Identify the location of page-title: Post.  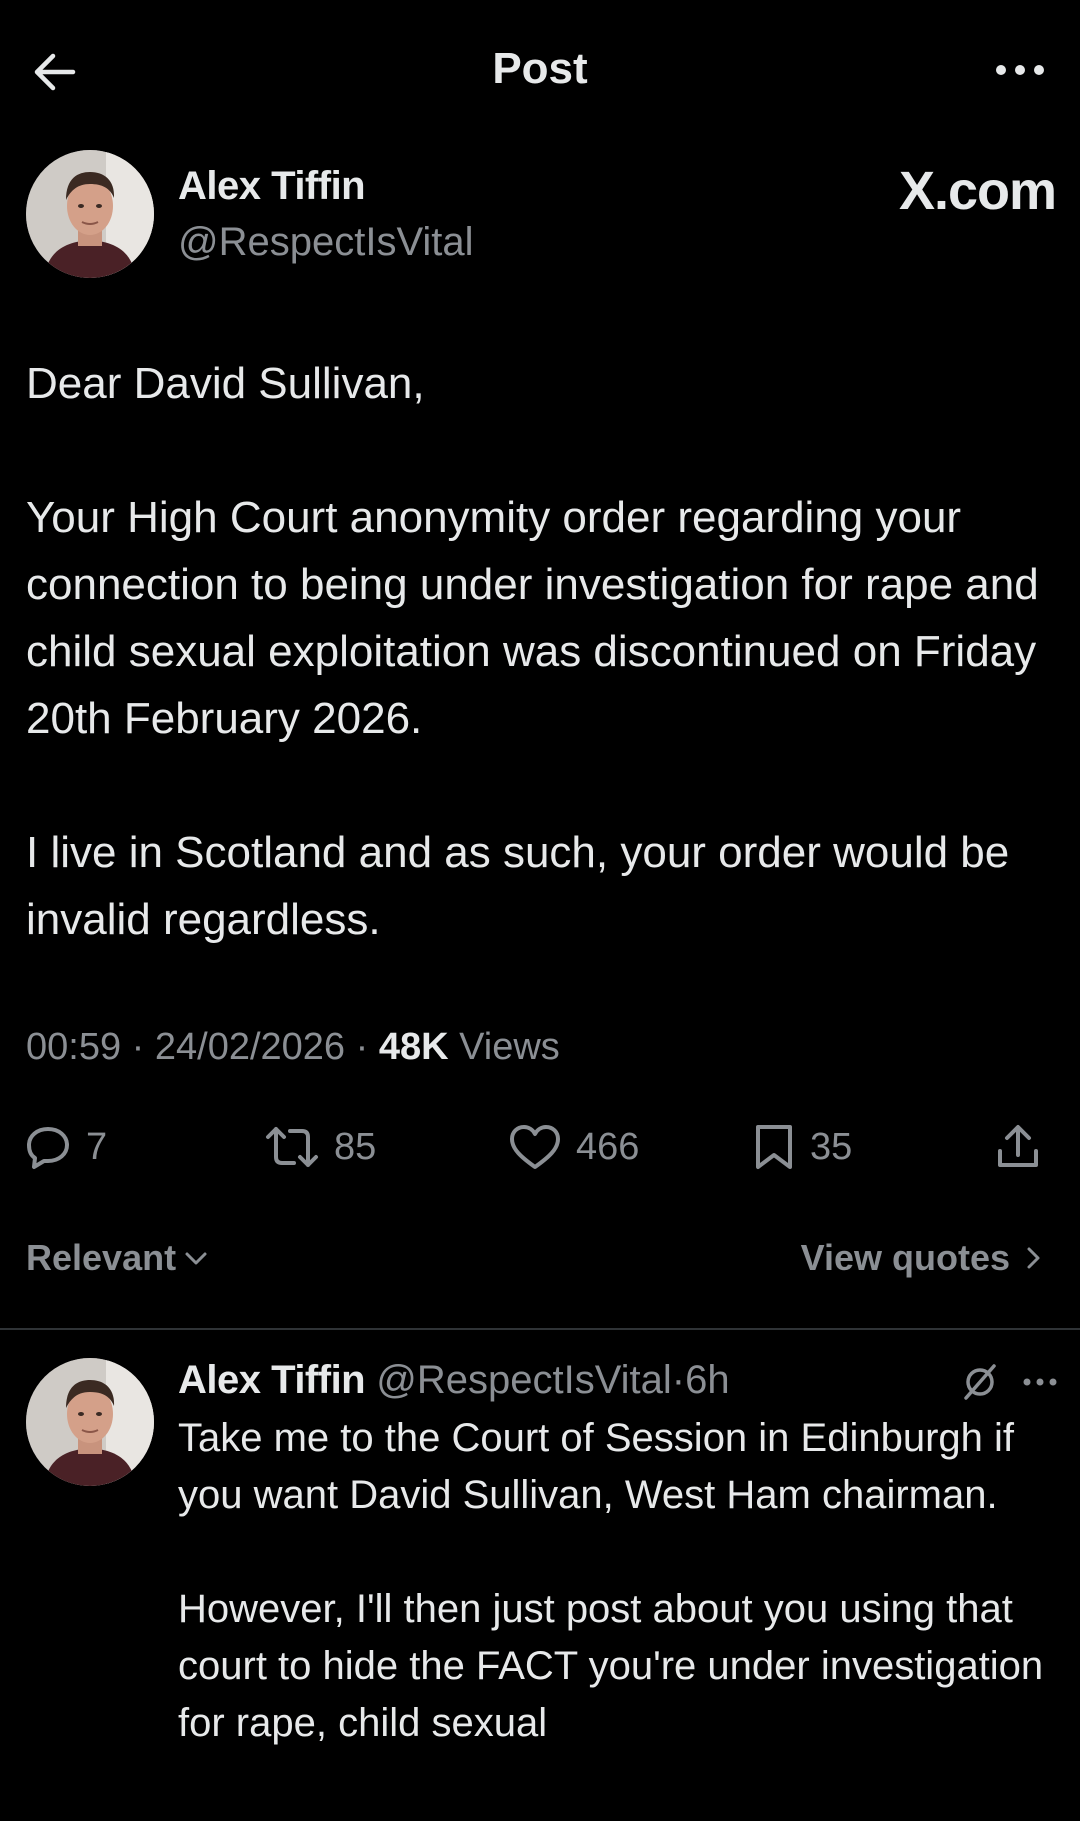
(540, 68).